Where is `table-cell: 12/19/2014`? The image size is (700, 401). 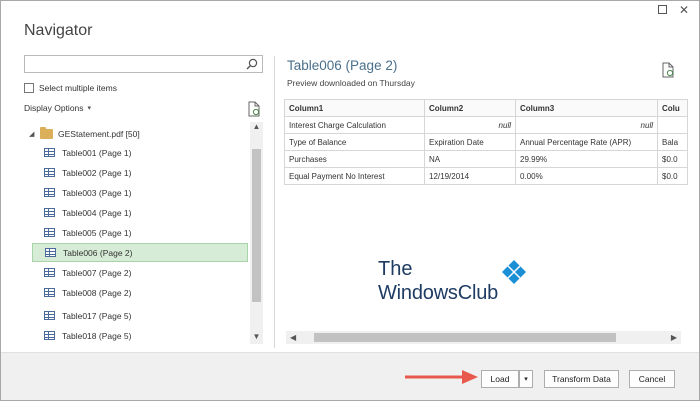 table-cell: 12/19/2014 is located at coordinates (470, 176).